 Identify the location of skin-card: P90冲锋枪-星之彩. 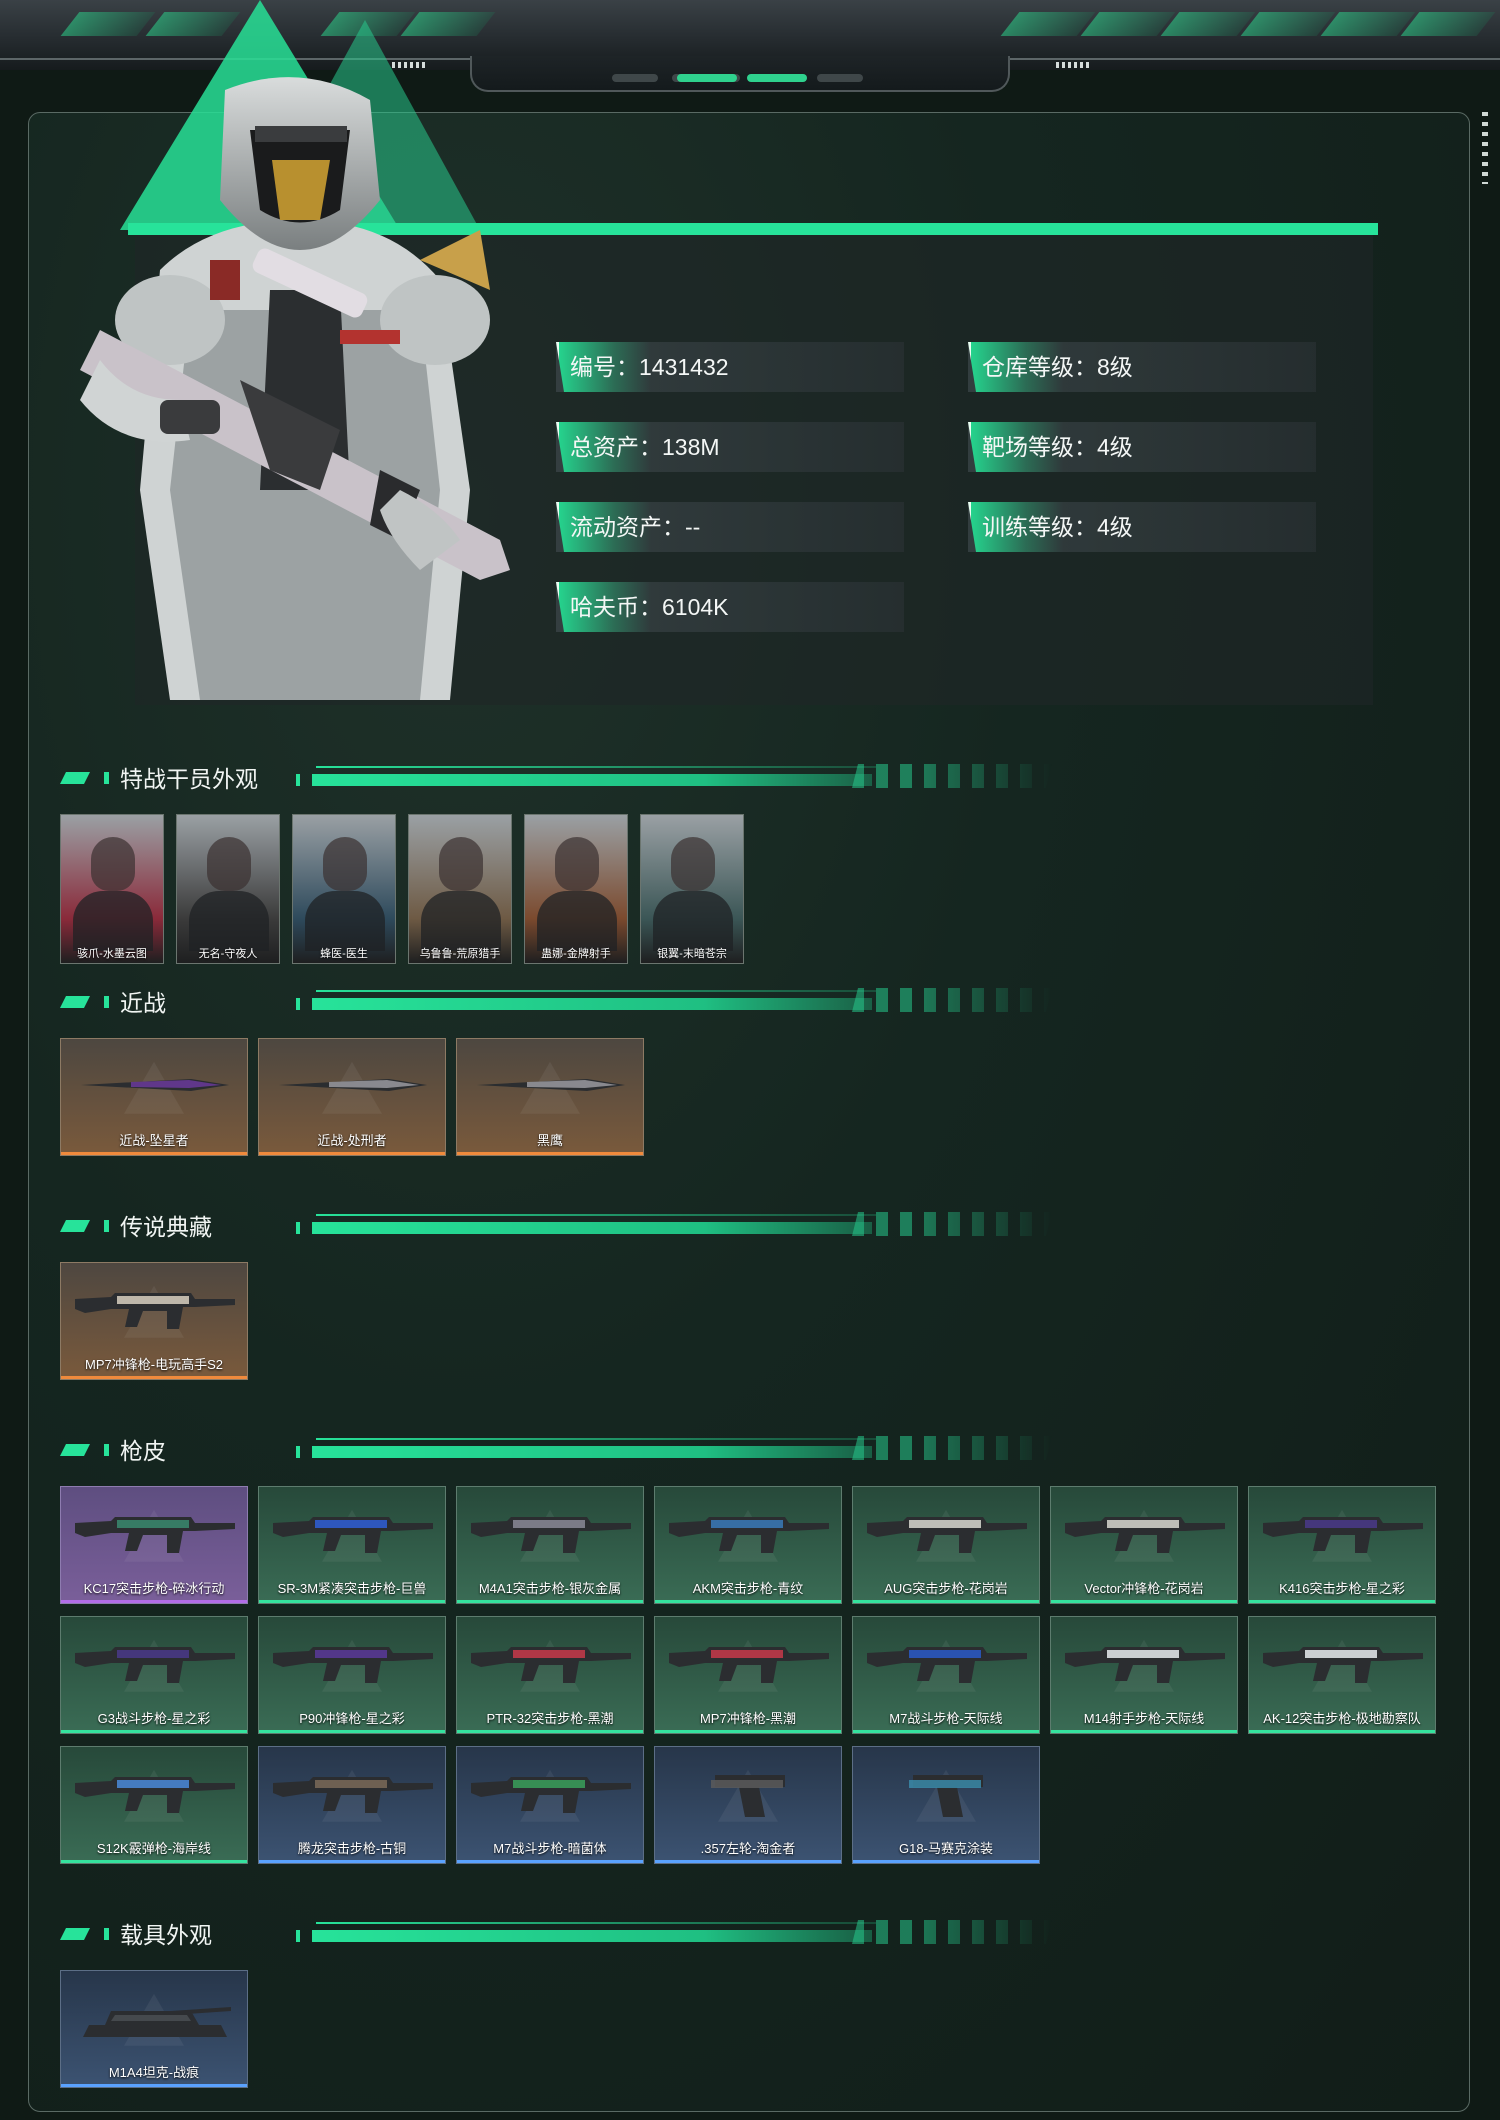
(352, 1675).